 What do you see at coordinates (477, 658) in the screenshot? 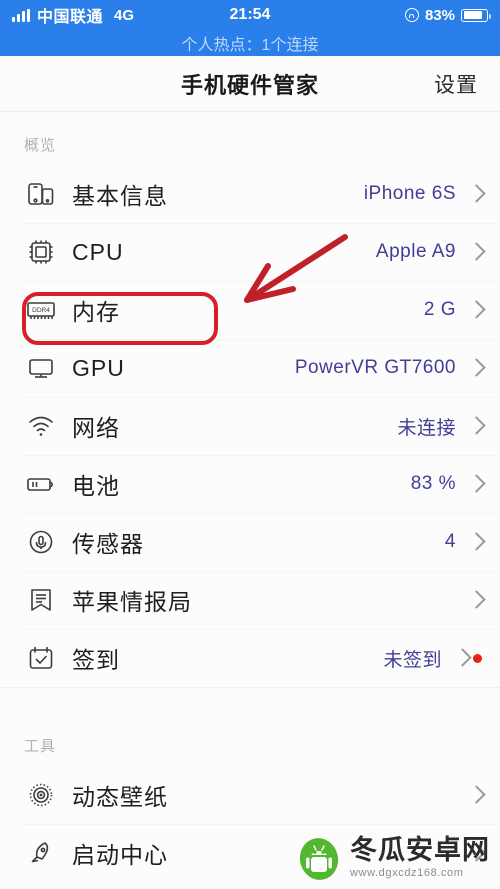
I see `status-badge` at bounding box center [477, 658].